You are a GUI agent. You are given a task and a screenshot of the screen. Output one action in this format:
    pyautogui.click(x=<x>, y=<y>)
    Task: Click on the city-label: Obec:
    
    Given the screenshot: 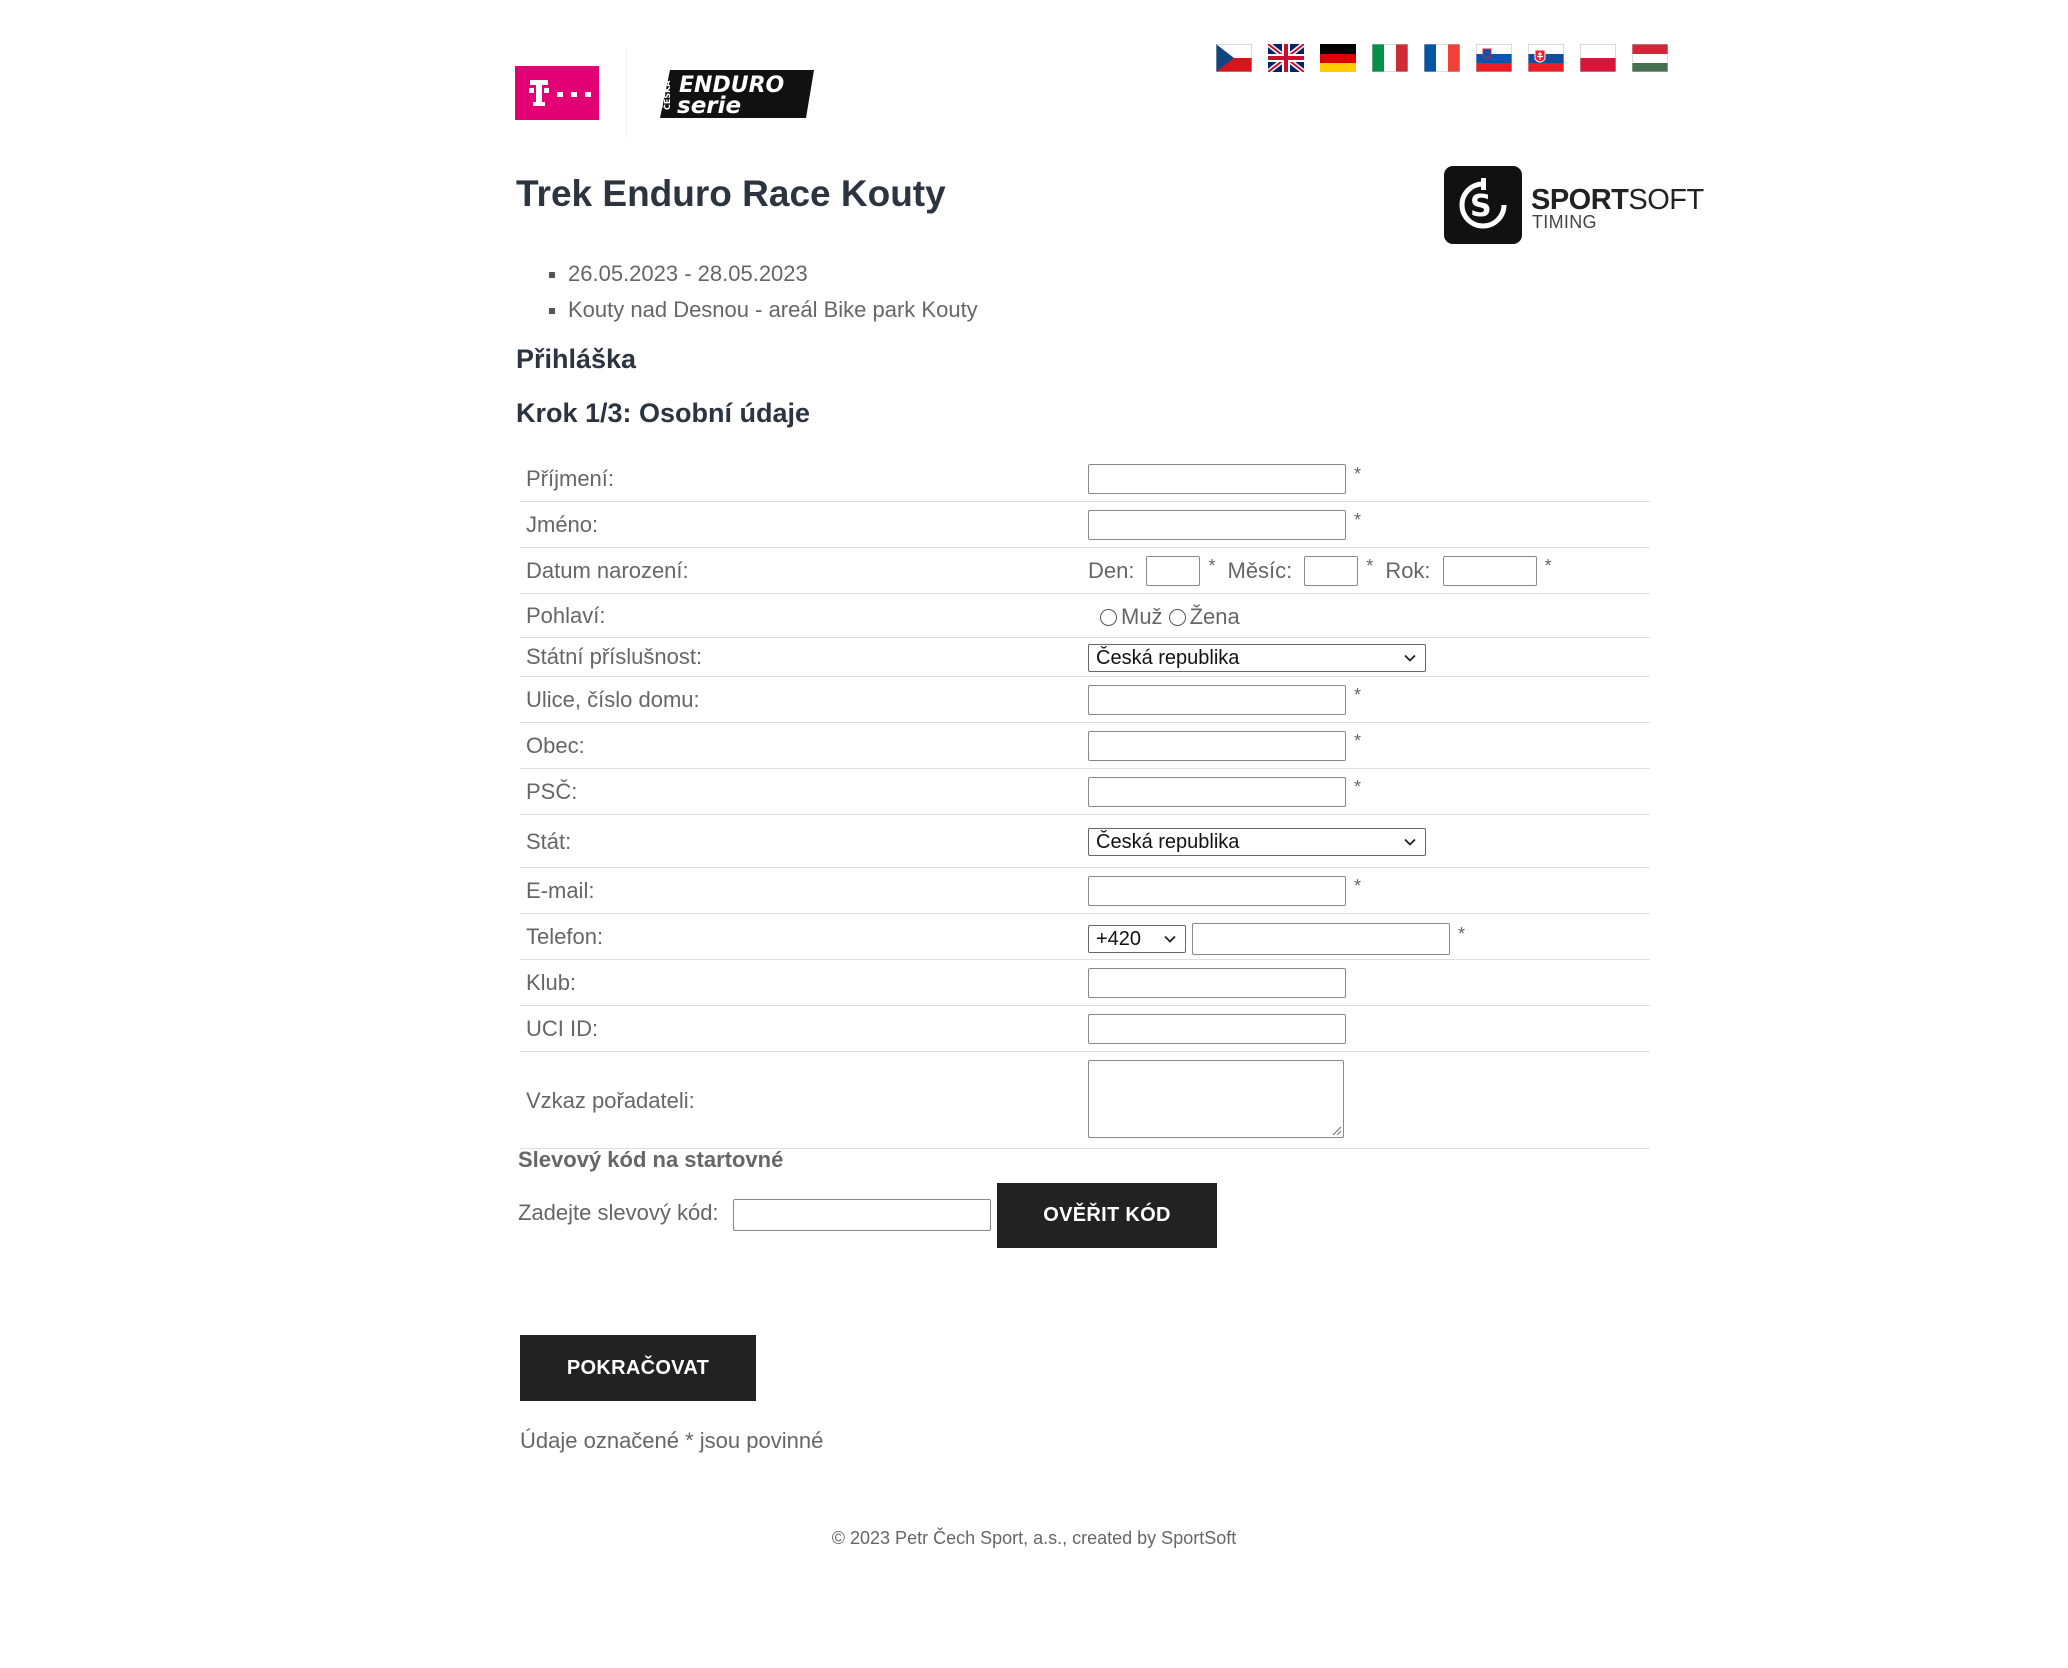 What is the action you would take?
    pyautogui.click(x=555, y=745)
    